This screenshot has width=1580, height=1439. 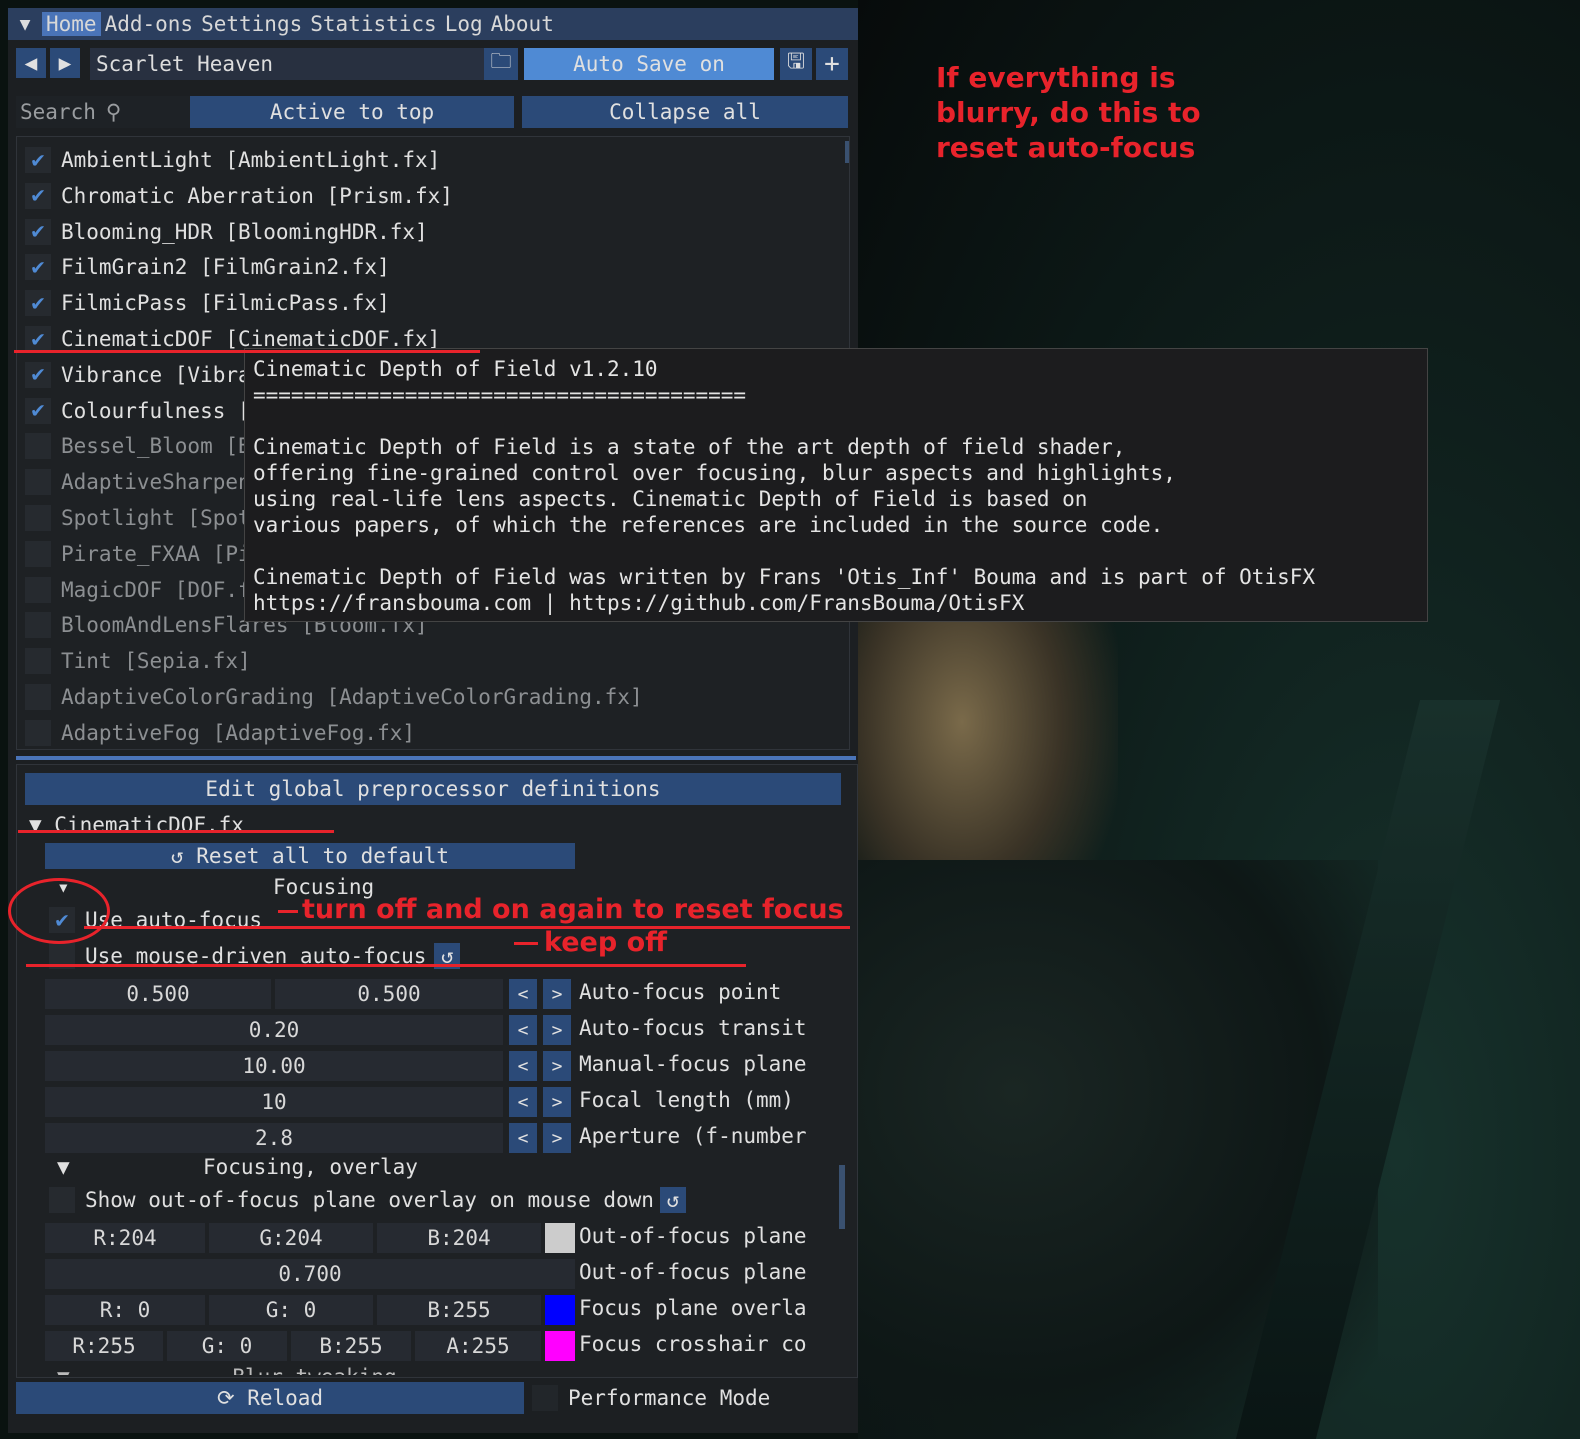 What do you see at coordinates (373, 24) in the screenshot?
I see `tab-statistics: Statistics` at bounding box center [373, 24].